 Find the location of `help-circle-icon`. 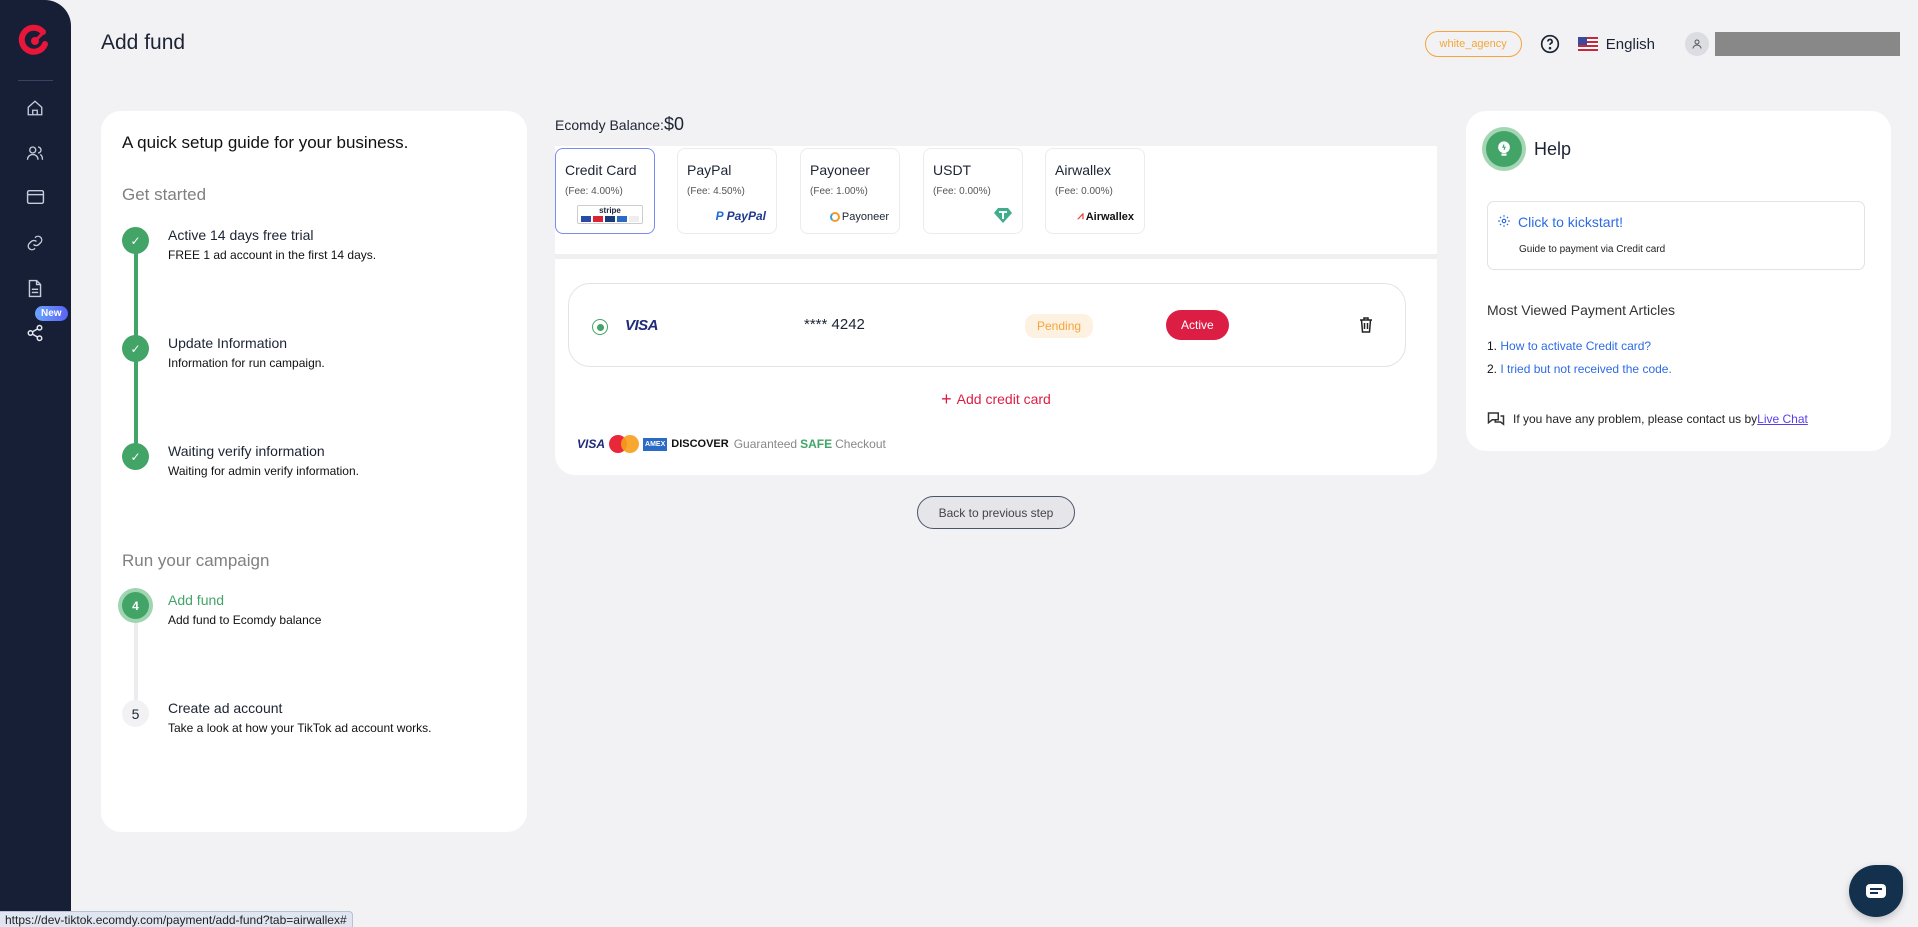

help-circle-icon is located at coordinates (1550, 44).